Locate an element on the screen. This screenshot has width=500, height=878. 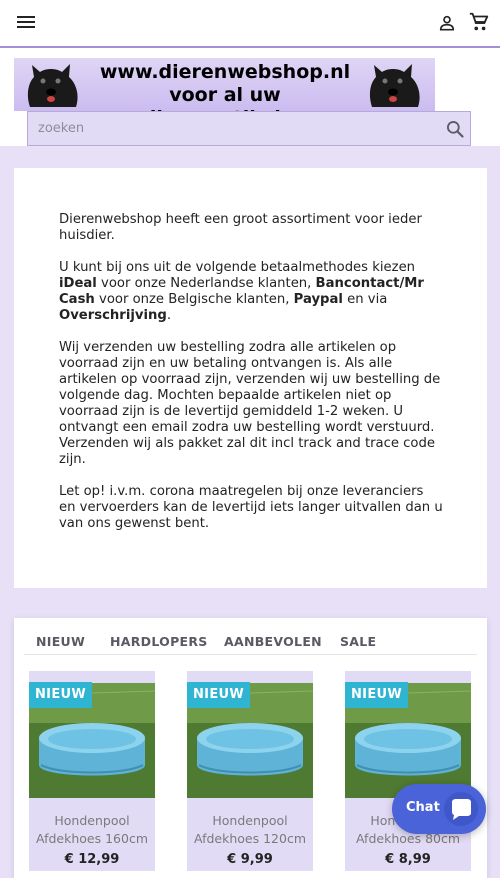
user-account-icon is located at coordinates (447, 23).